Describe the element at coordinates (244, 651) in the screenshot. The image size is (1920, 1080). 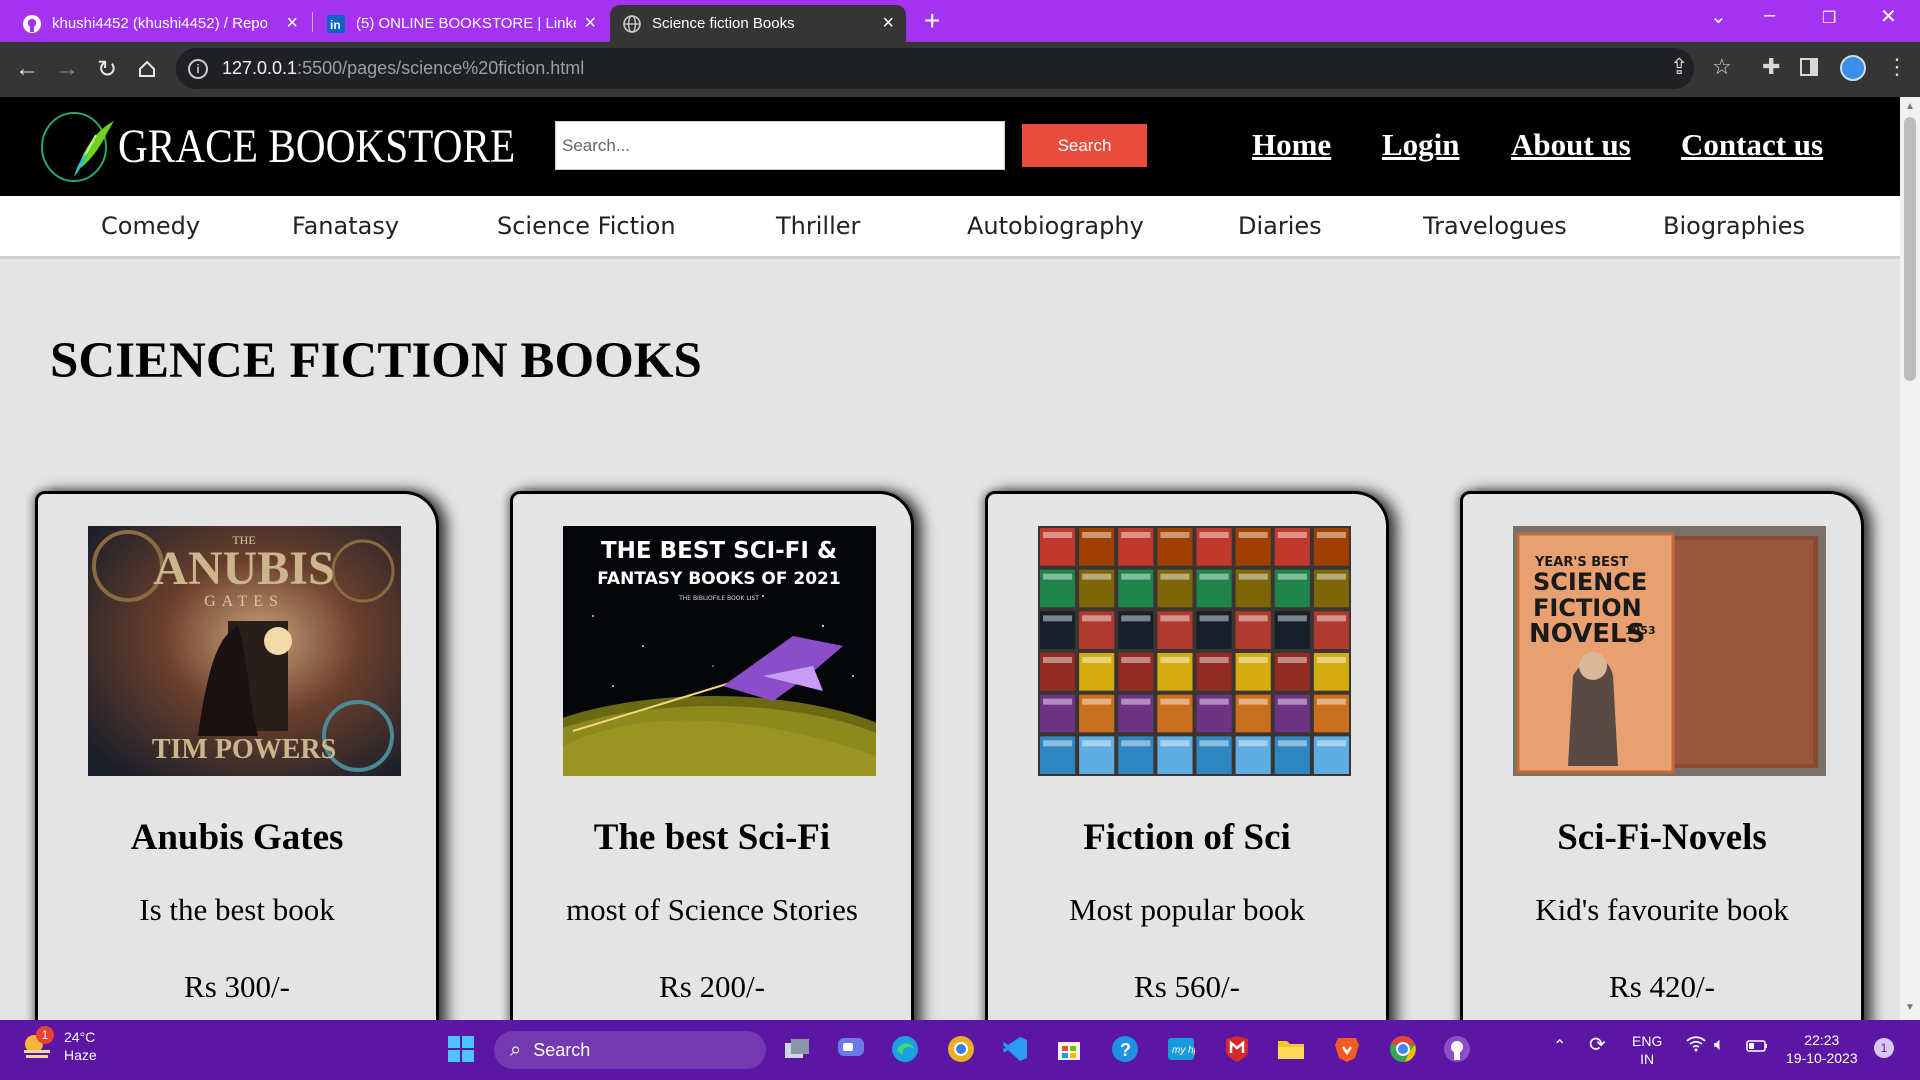
I see `book-cover-image: THE ANUBIS GATES TIM POWERS` at that location.